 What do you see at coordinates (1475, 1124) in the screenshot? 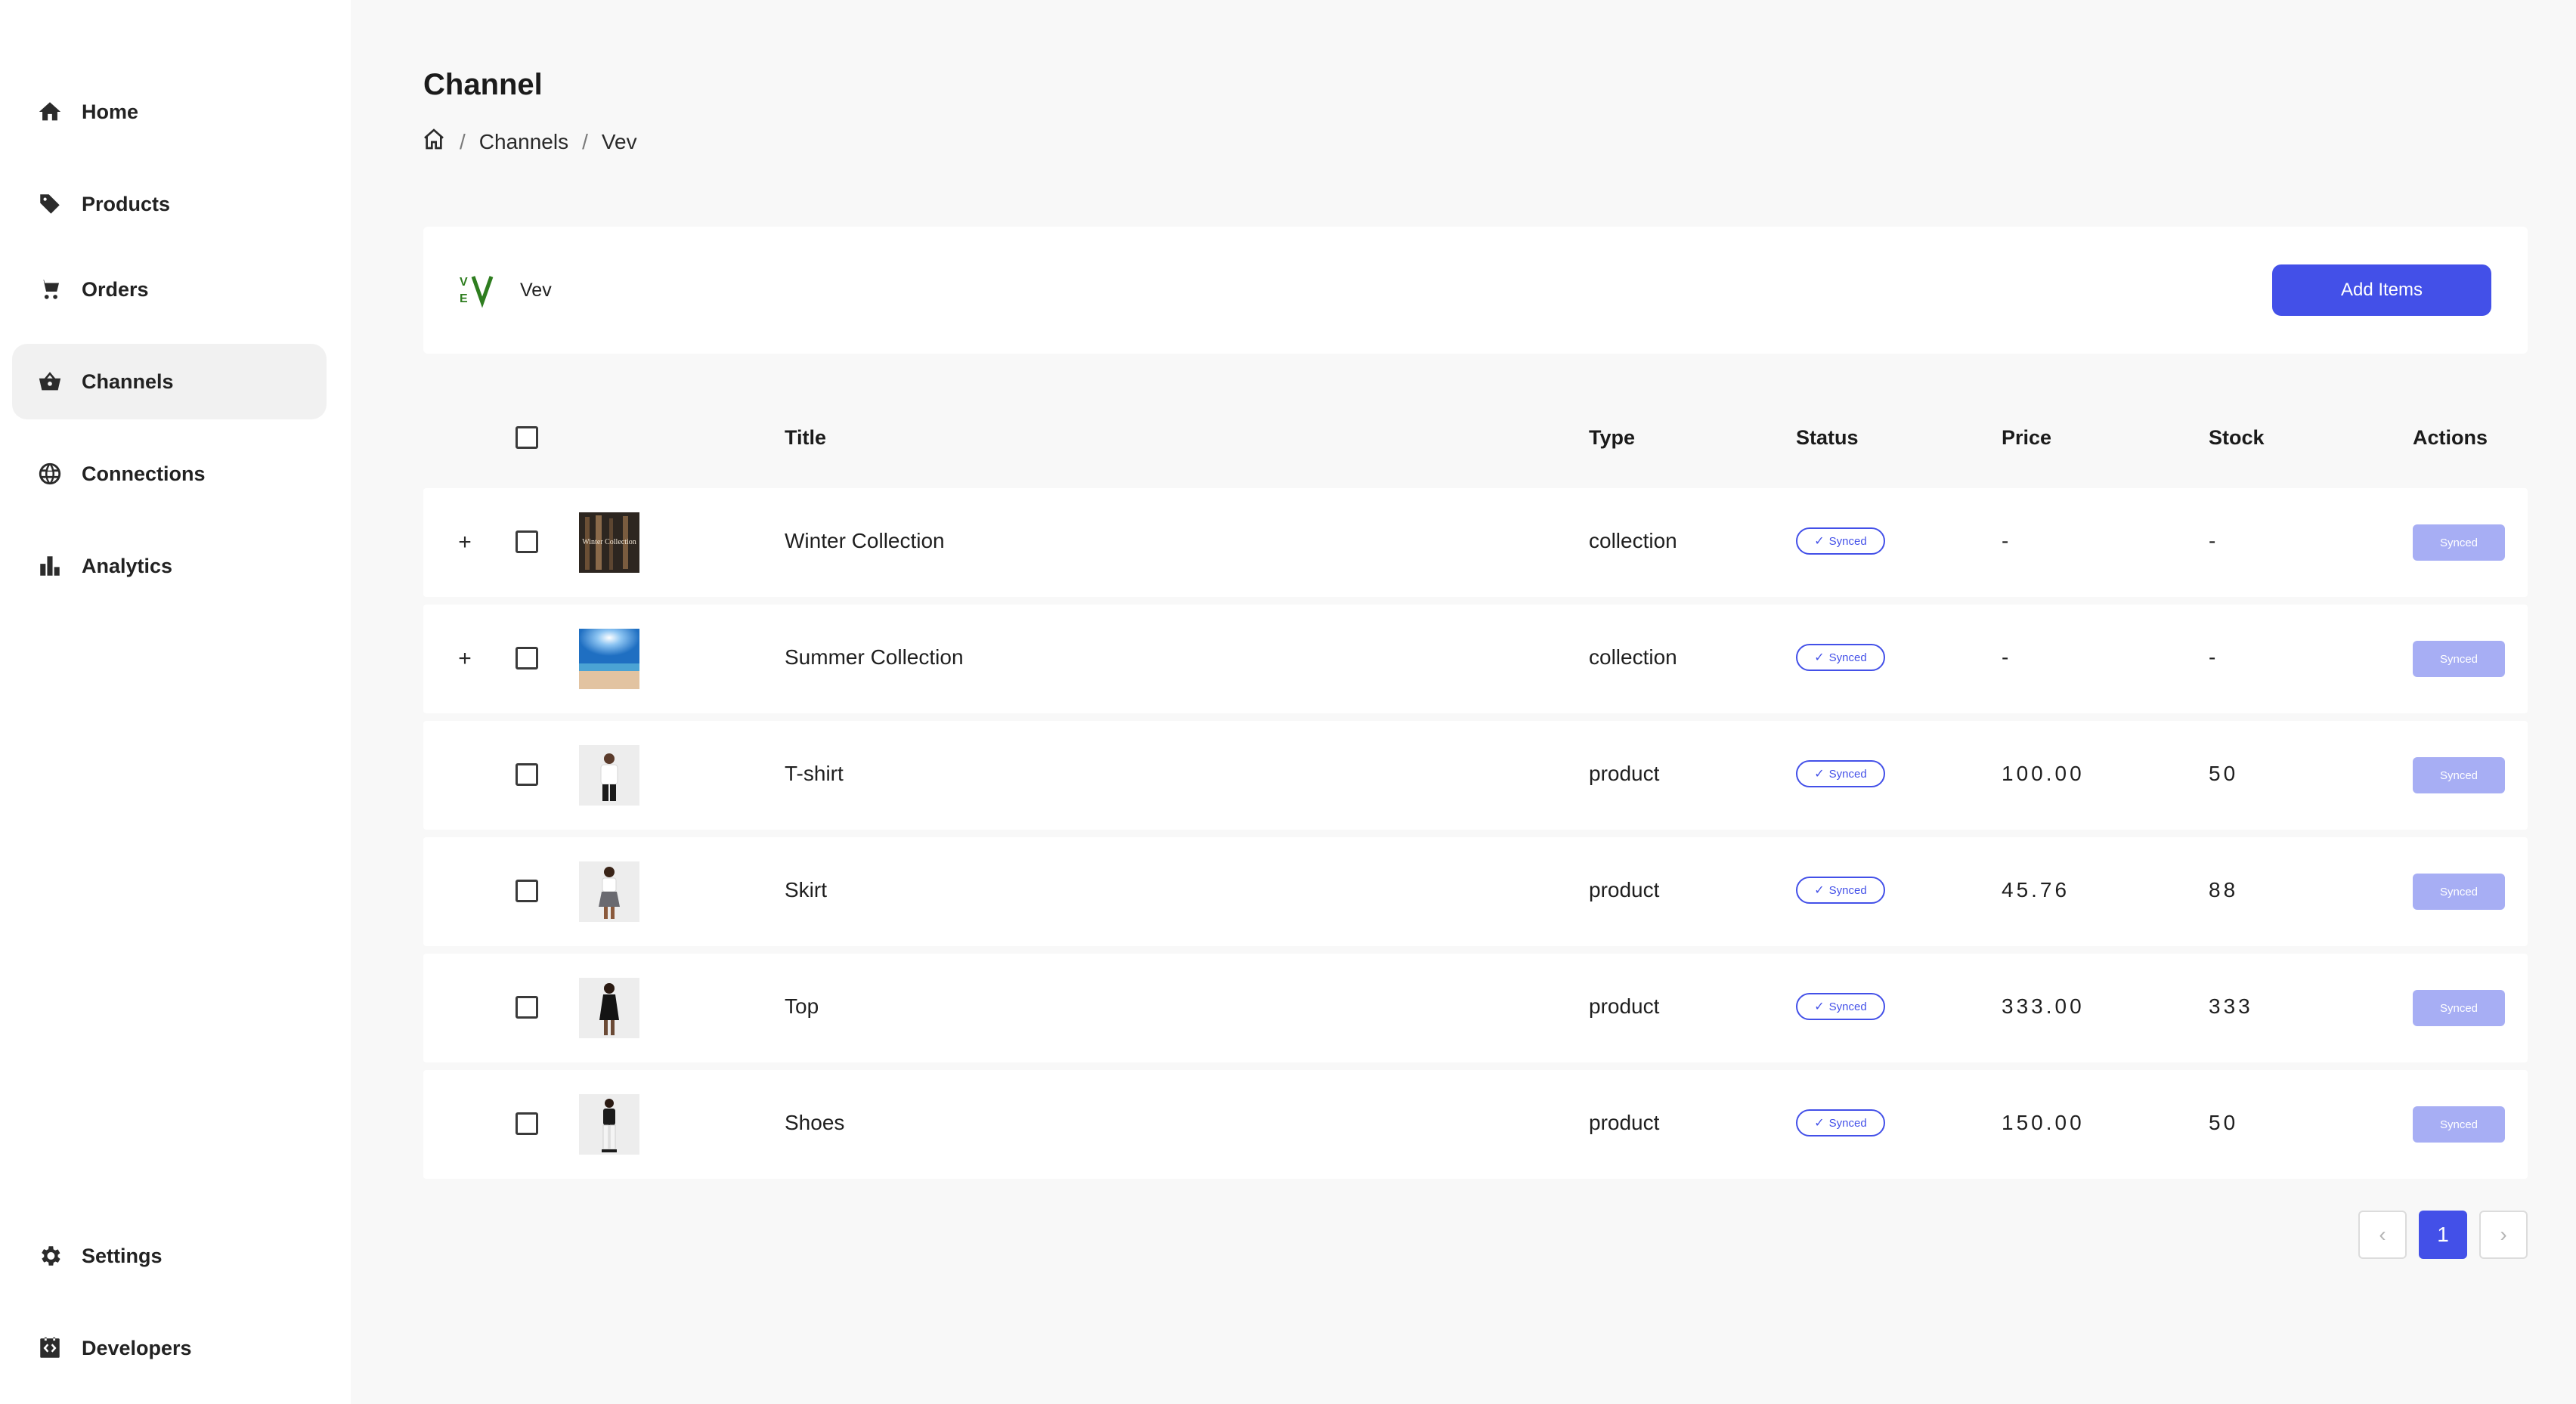
I see `table-row: Shoes product ✓ Synced 150.00 50 Synced` at bounding box center [1475, 1124].